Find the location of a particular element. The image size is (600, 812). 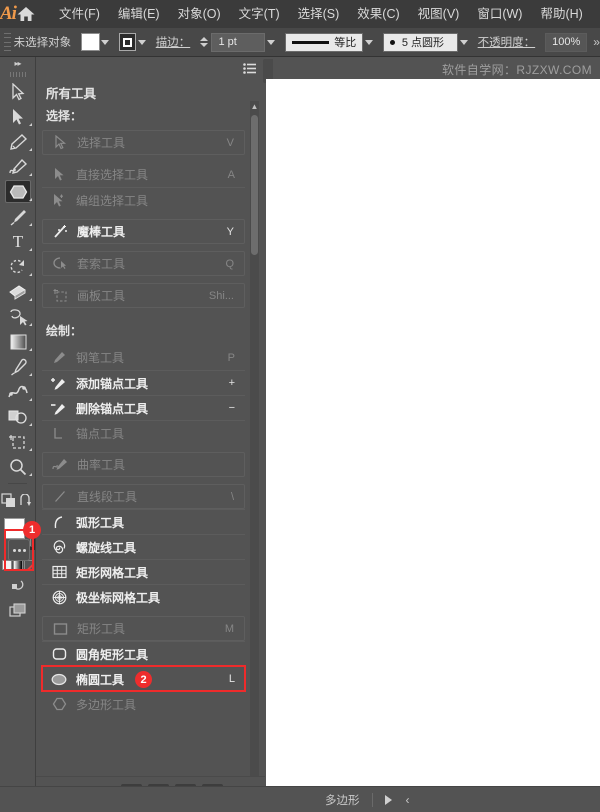

rotate-icon is located at coordinates (17, 266).